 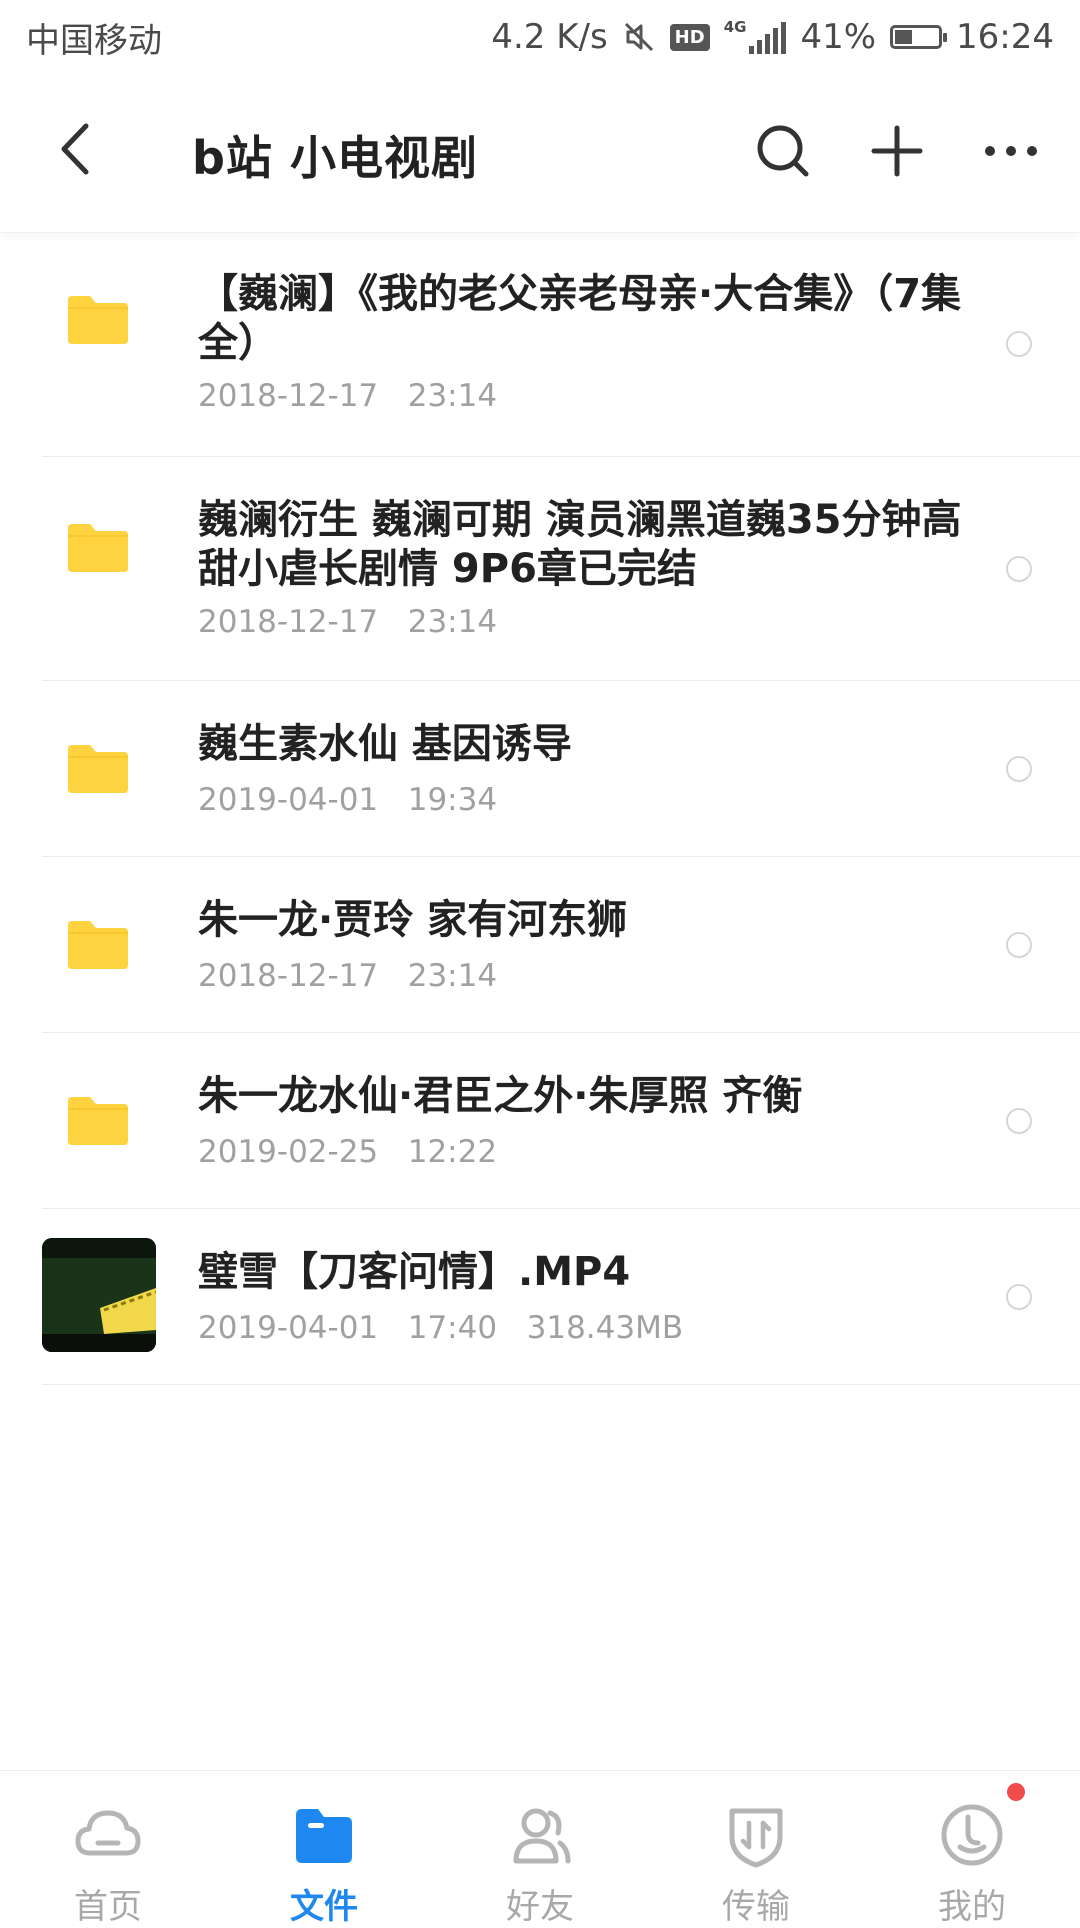 What do you see at coordinates (385, 744) in the screenshot?
I see `file-name: 巍生素水仙 基因诱导` at bounding box center [385, 744].